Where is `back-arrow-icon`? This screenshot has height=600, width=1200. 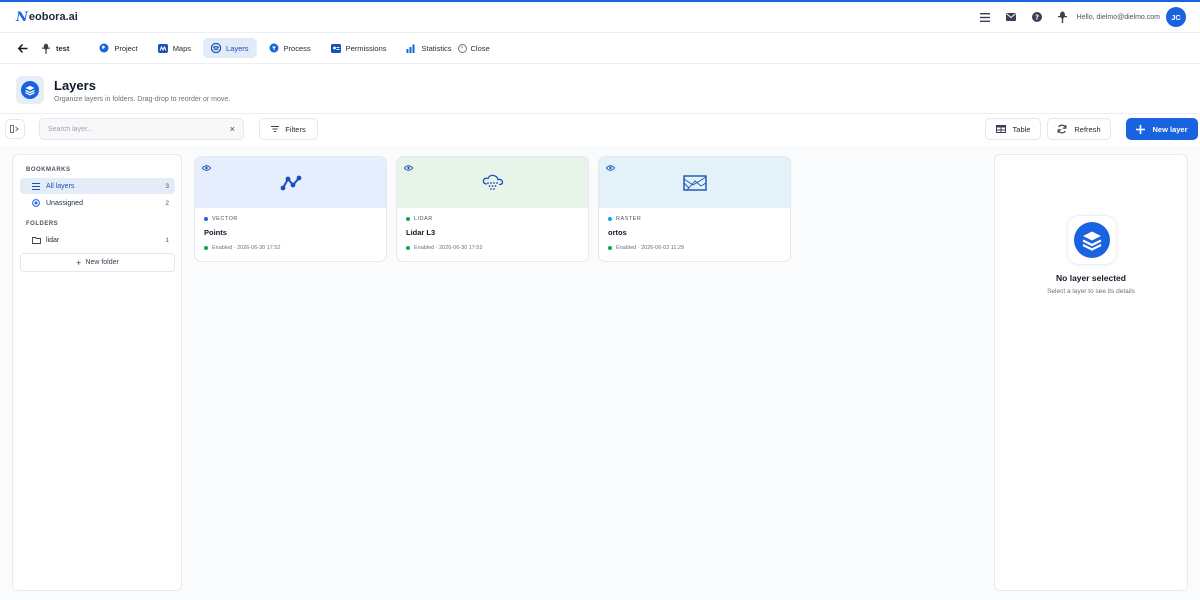 back-arrow-icon is located at coordinates (23, 48).